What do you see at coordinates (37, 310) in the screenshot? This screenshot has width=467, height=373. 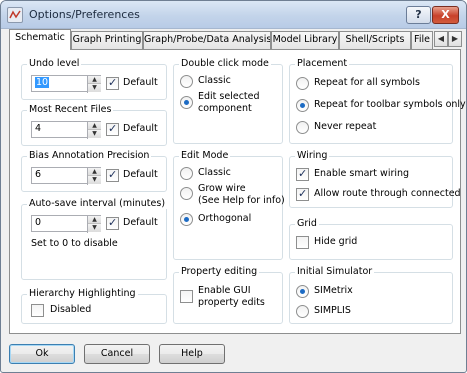 I see `hierarchy-disabled-checkbox` at bounding box center [37, 310].